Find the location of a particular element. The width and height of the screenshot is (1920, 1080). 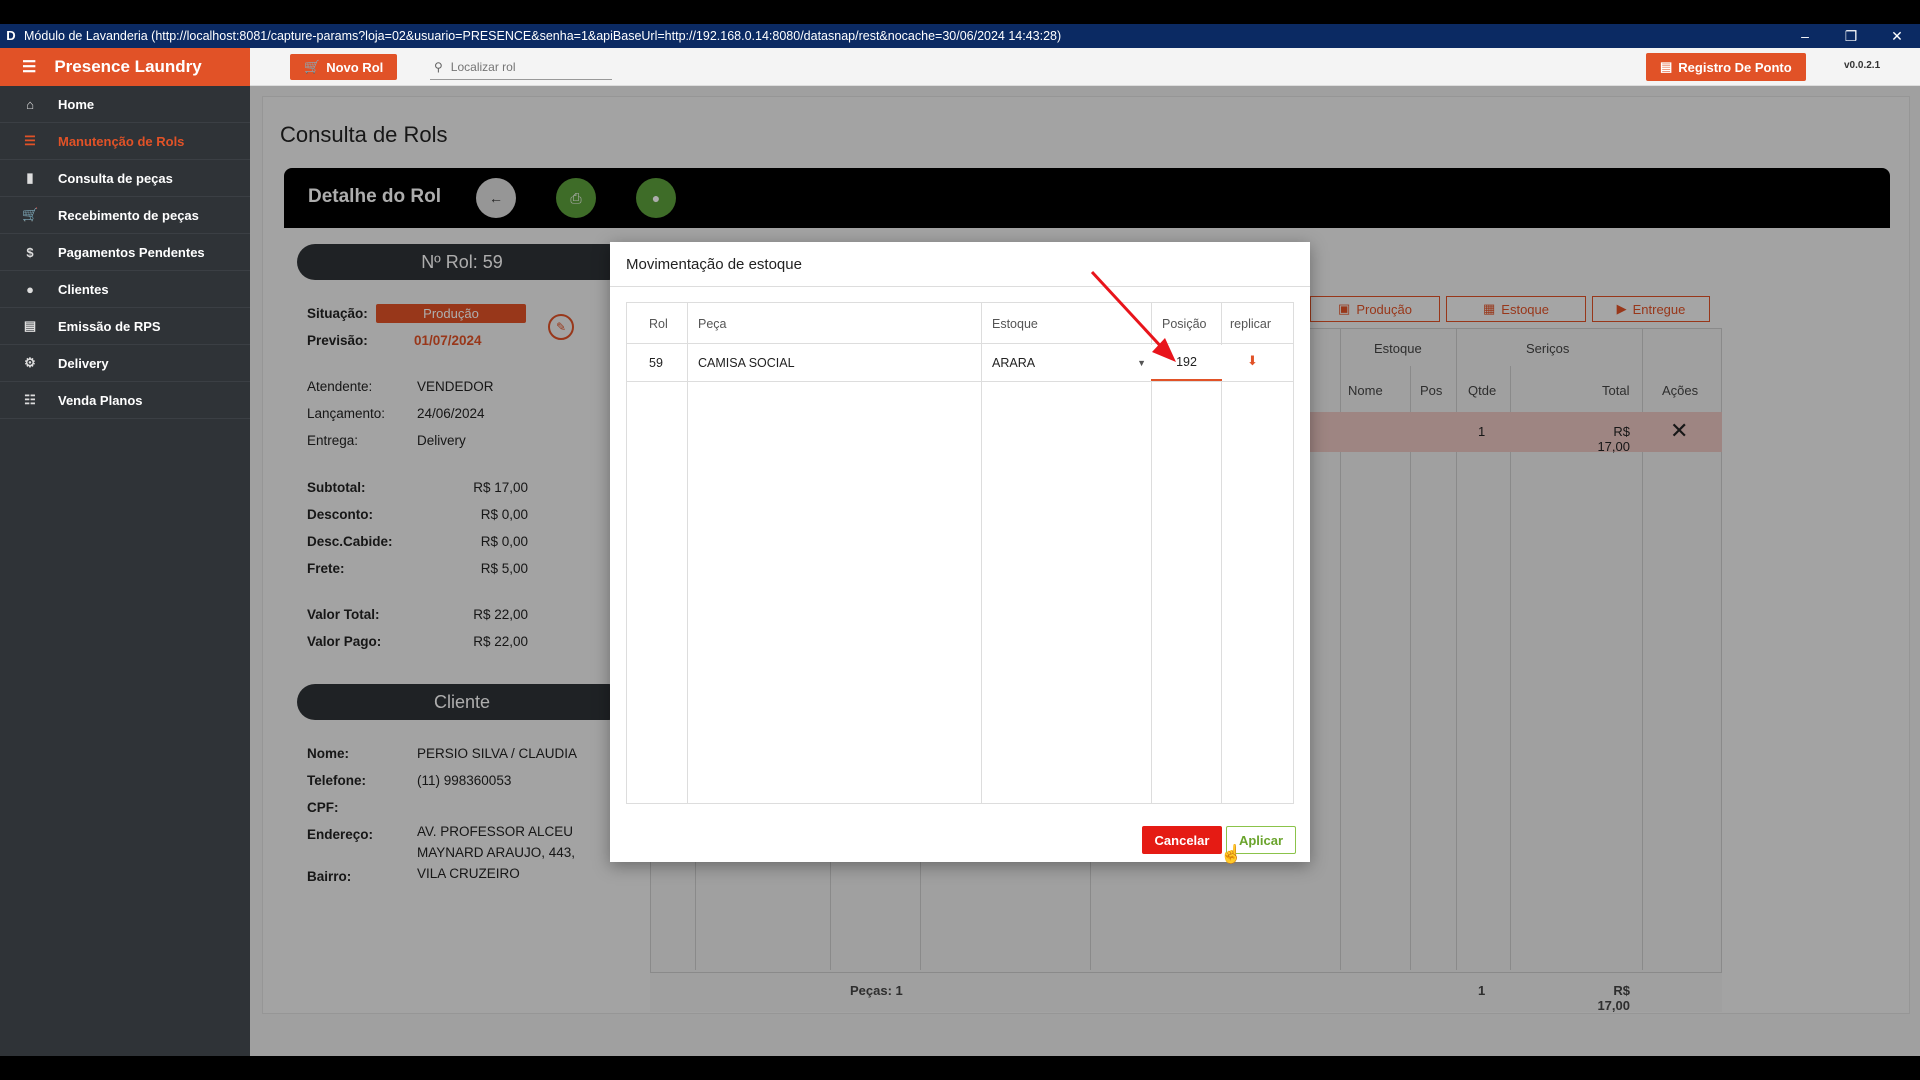

tag-icon: ▮ is located at coordinates (30, 177).